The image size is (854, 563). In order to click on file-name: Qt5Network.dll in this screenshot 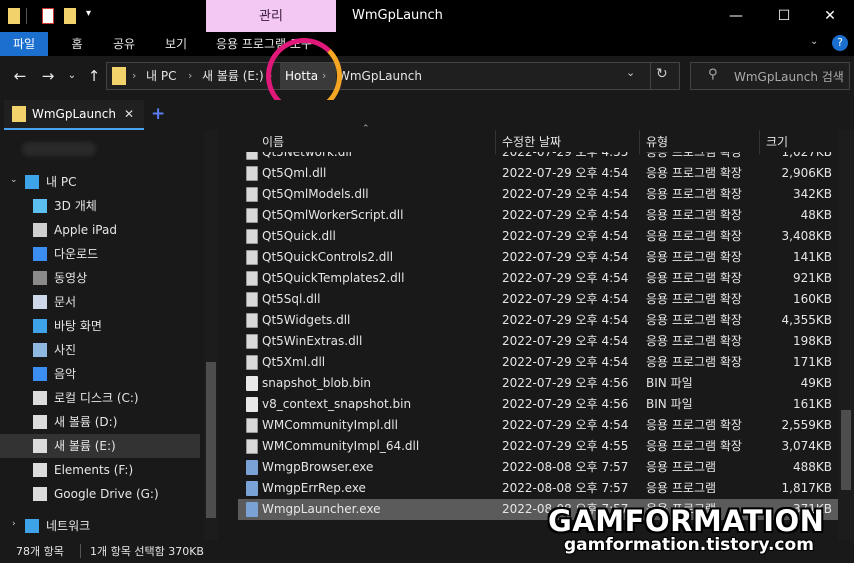, I will do `click(307, 155)`.